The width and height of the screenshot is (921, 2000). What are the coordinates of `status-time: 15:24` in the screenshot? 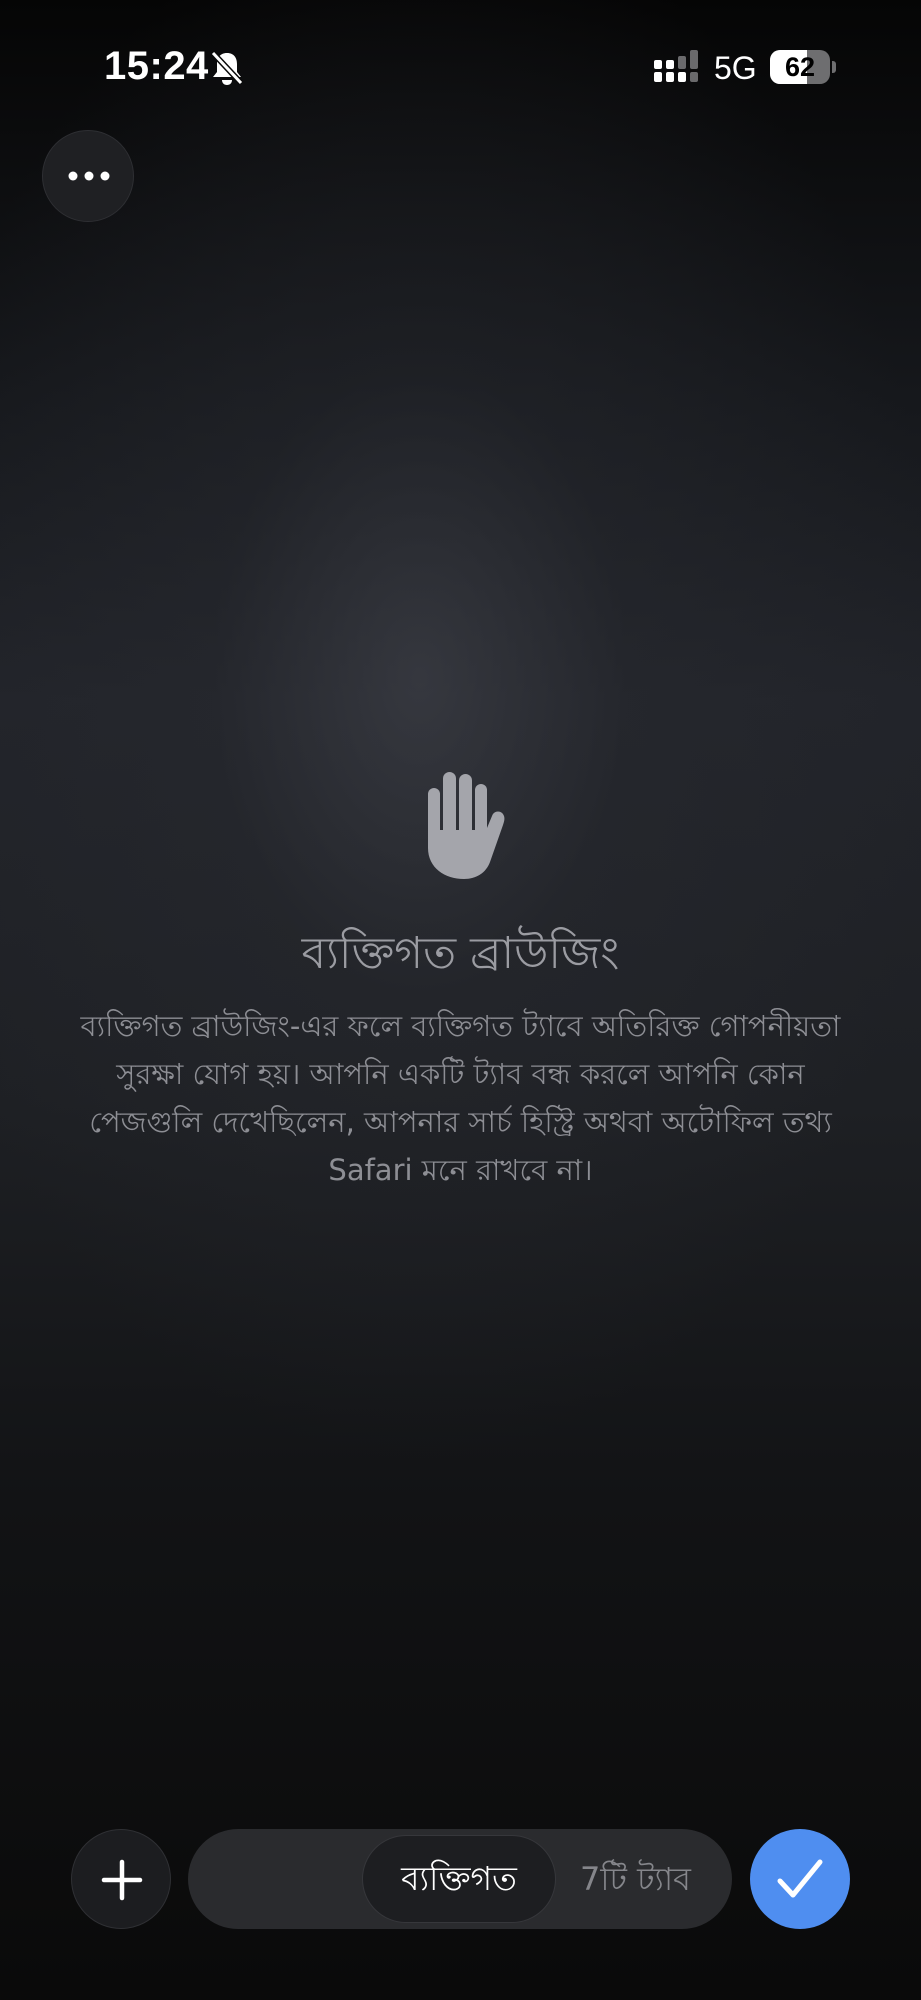 It's located at (156, 66).